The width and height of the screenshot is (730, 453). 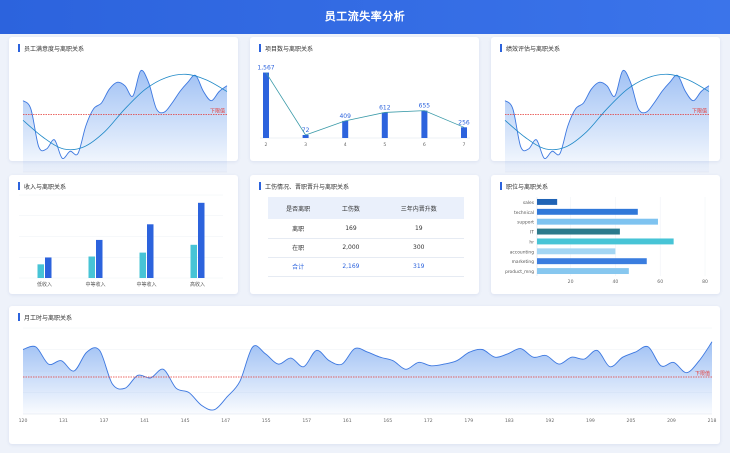 I want to click on x-tick-label: 172, so click(x=428, y=421).